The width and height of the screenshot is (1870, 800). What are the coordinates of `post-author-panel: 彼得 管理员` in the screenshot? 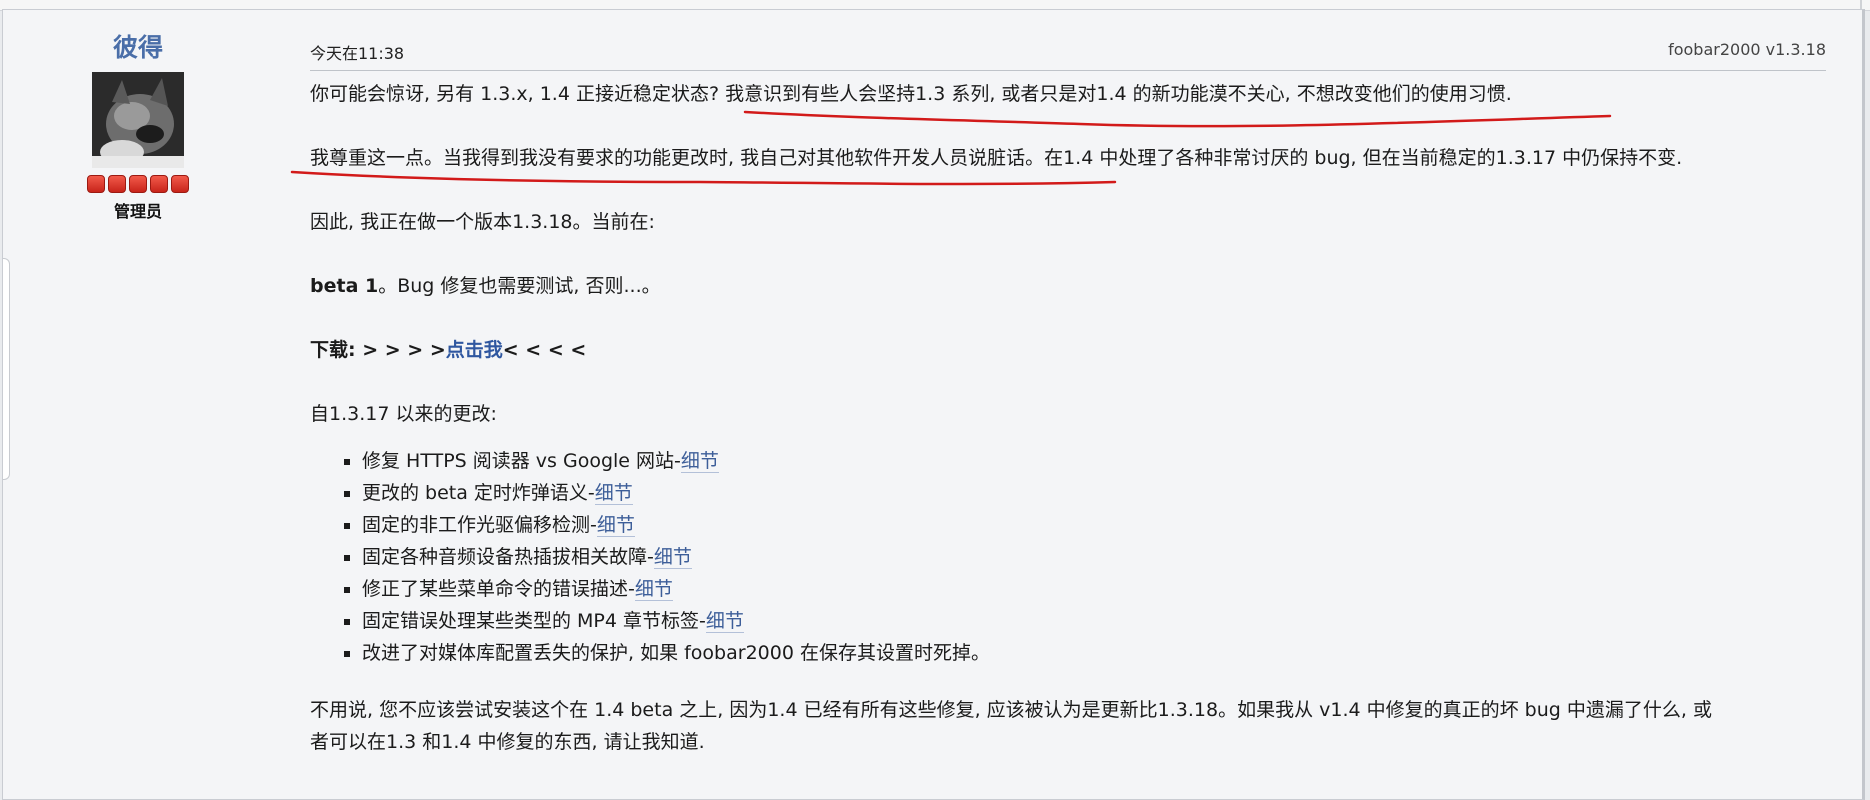 It's located at (138, 125).